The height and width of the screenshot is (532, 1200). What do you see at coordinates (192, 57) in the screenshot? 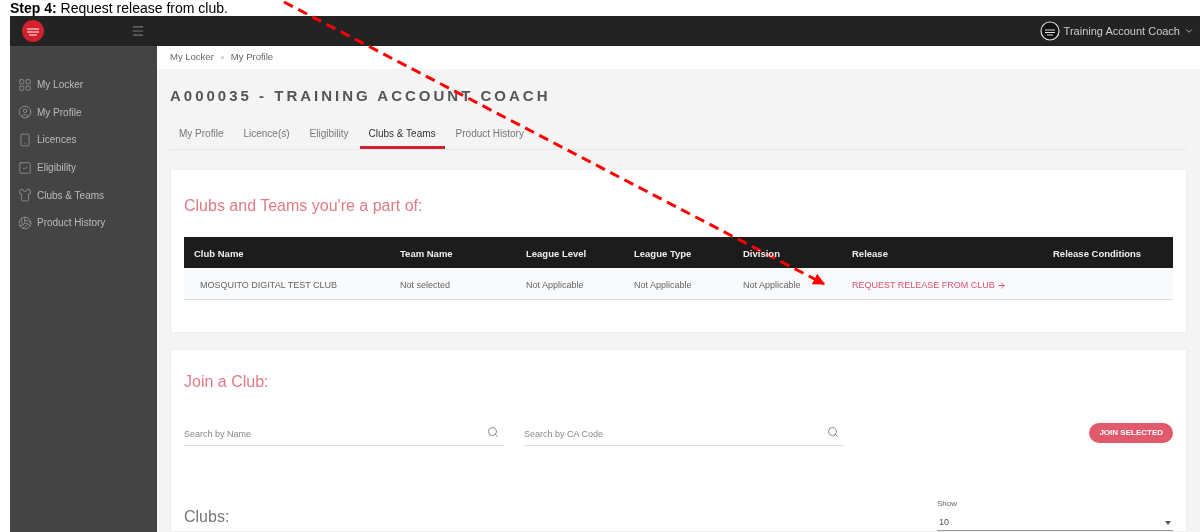
I see `breadcrumb-link: My Locker` at bounding box center [192, 57].